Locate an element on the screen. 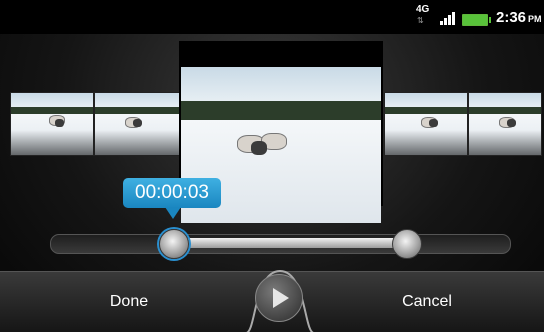  play-icon is located at coordinates (281, 298).